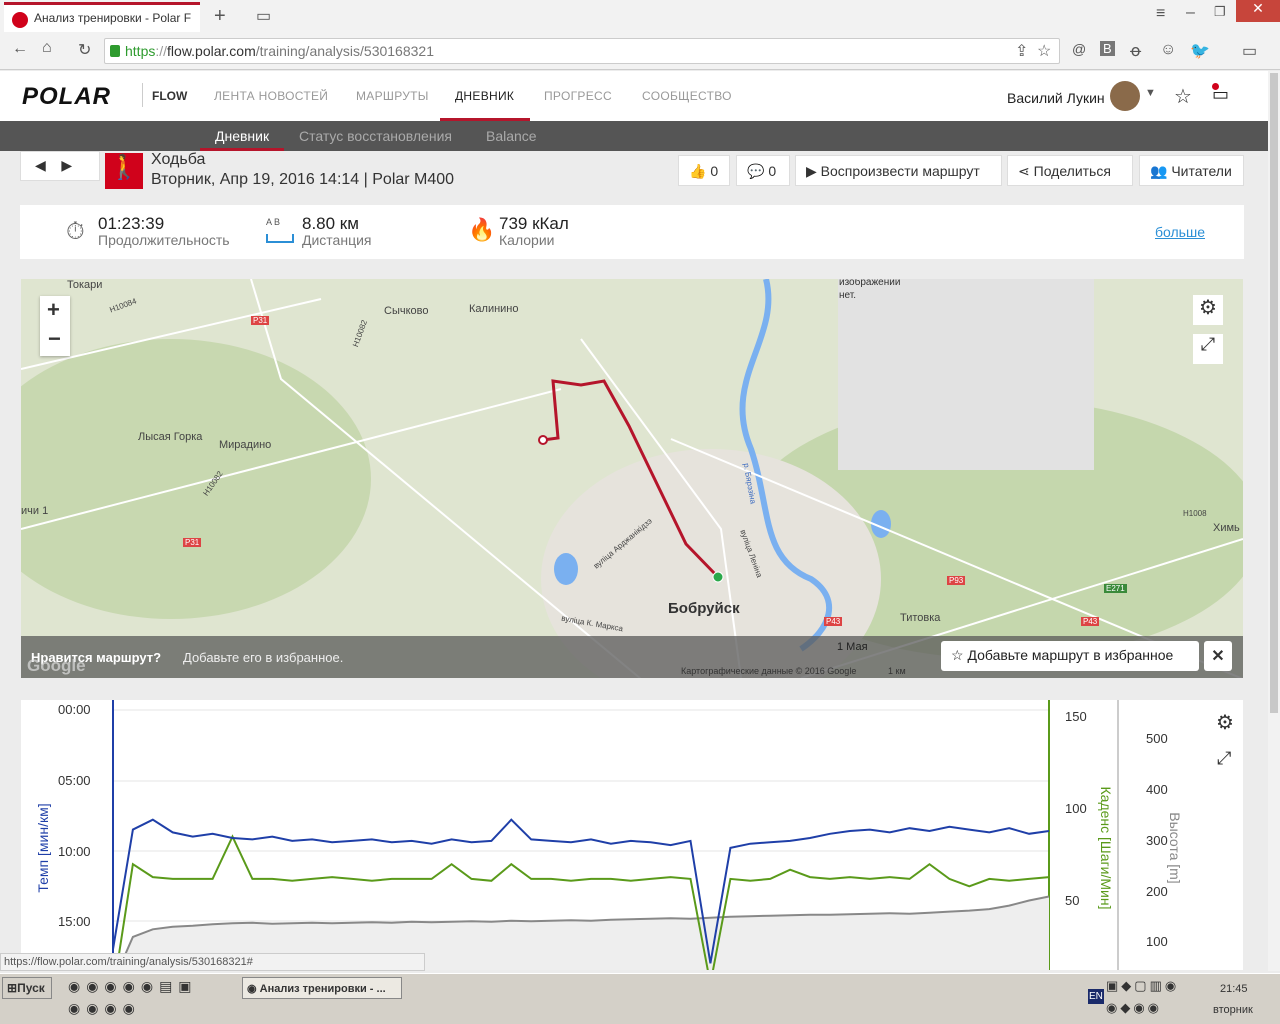  Describe the element at coordinates (543, 440) in the screenshot. I see `route-end-marker` at that location.